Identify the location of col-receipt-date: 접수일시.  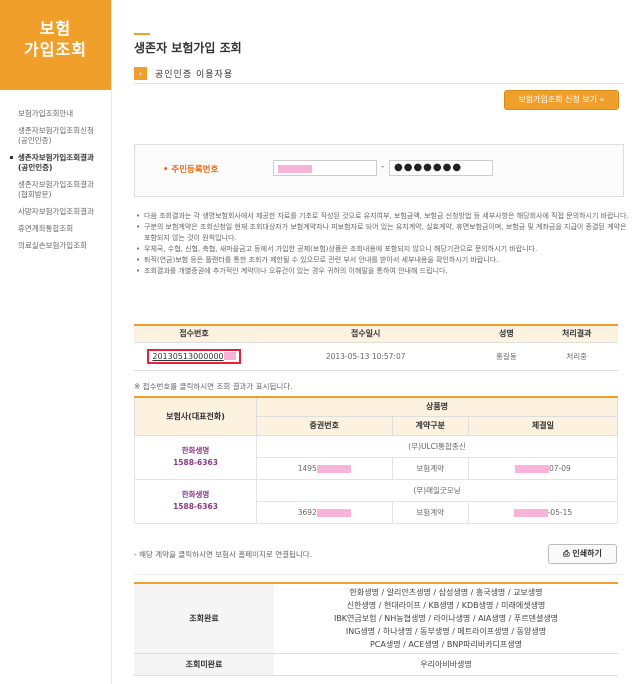
(366, 334).